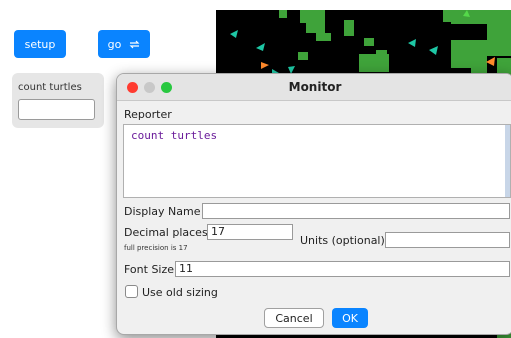 The width and height of the screenshot is (511, 338). What do you see at coordinates (342, 240) in the screenshot?
I see `units-label: Units (optional)` at bounding box center [342, 240].